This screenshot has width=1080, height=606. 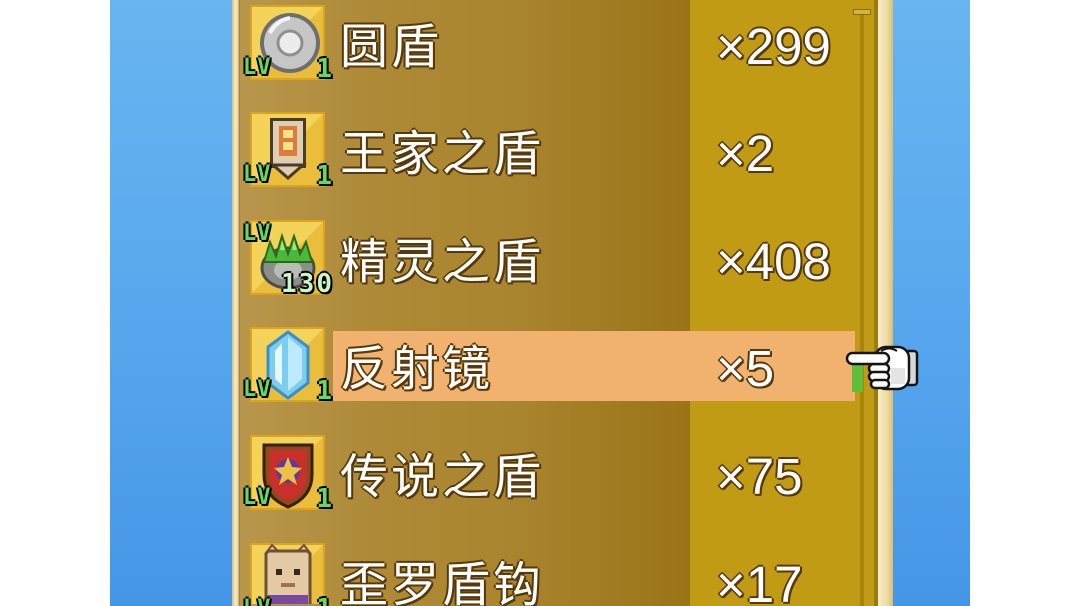 What do you see at coordinates (442, 581) in the screenshot?
I see `item-name: 歪罗盾钩` at bounding box center [442, 581].